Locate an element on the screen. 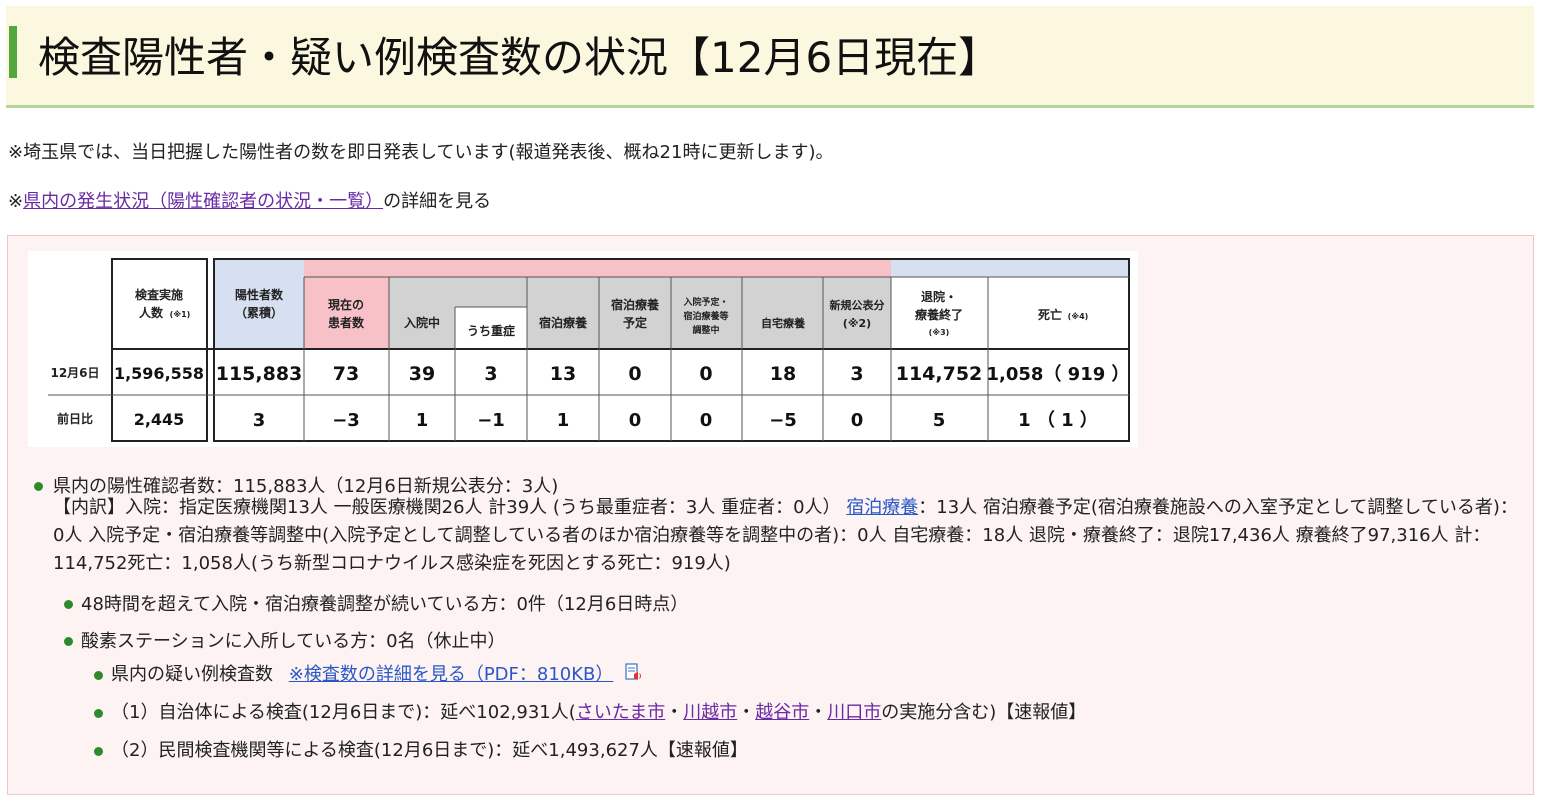 Image resolution: width=1542 pixels, height=795 pixels. r1-positive: 115,883 is located at coordinates (259, 374).